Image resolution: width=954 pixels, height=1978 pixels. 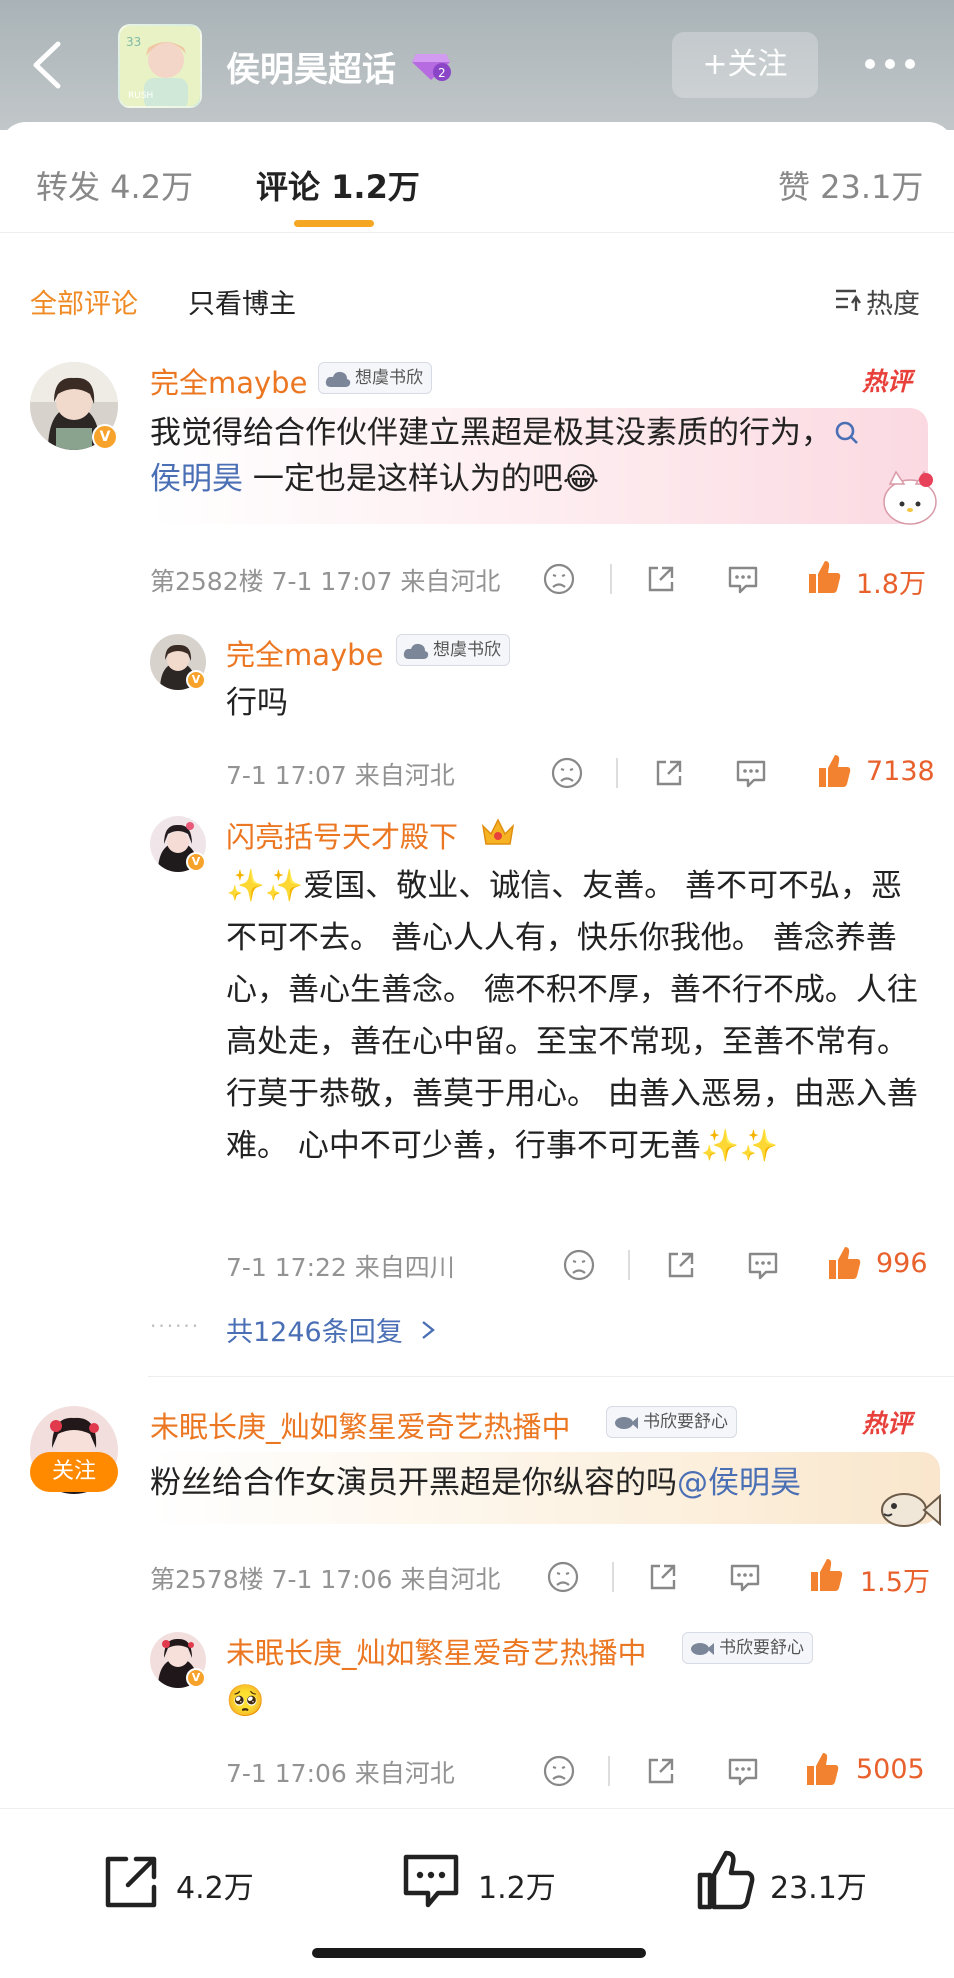 What do you see at coordinates (895, 1582) in the screenshot?
I see `like-count: 1.5万` at bounding box center [895, 1582].